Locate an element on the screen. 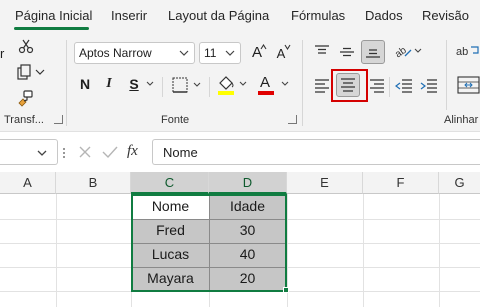 Image resolution: width=480 pixels, height=307 pixels. align-bottom-button is located at coordinates (373, 52).